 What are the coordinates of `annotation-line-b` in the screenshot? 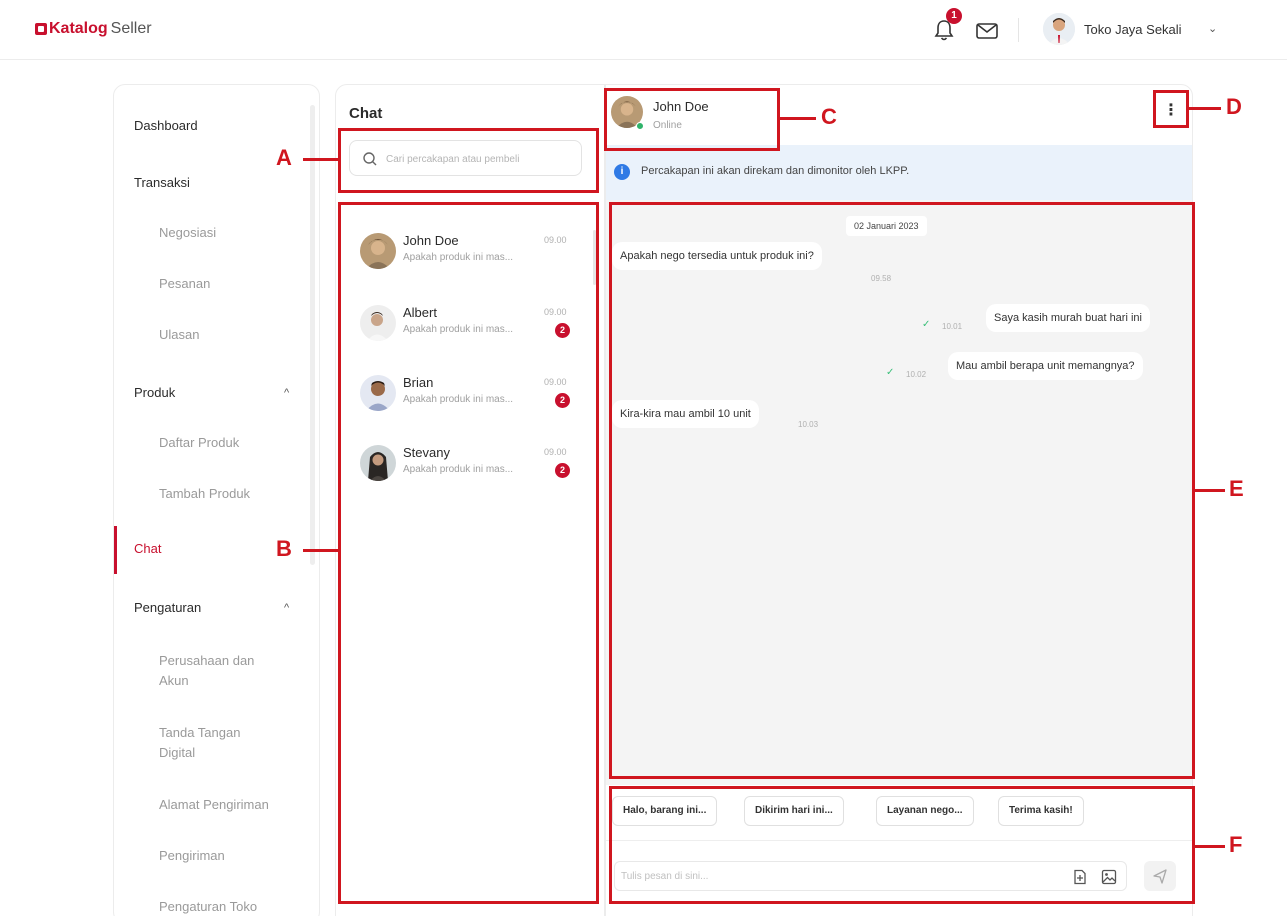 It's located at (320, 550).